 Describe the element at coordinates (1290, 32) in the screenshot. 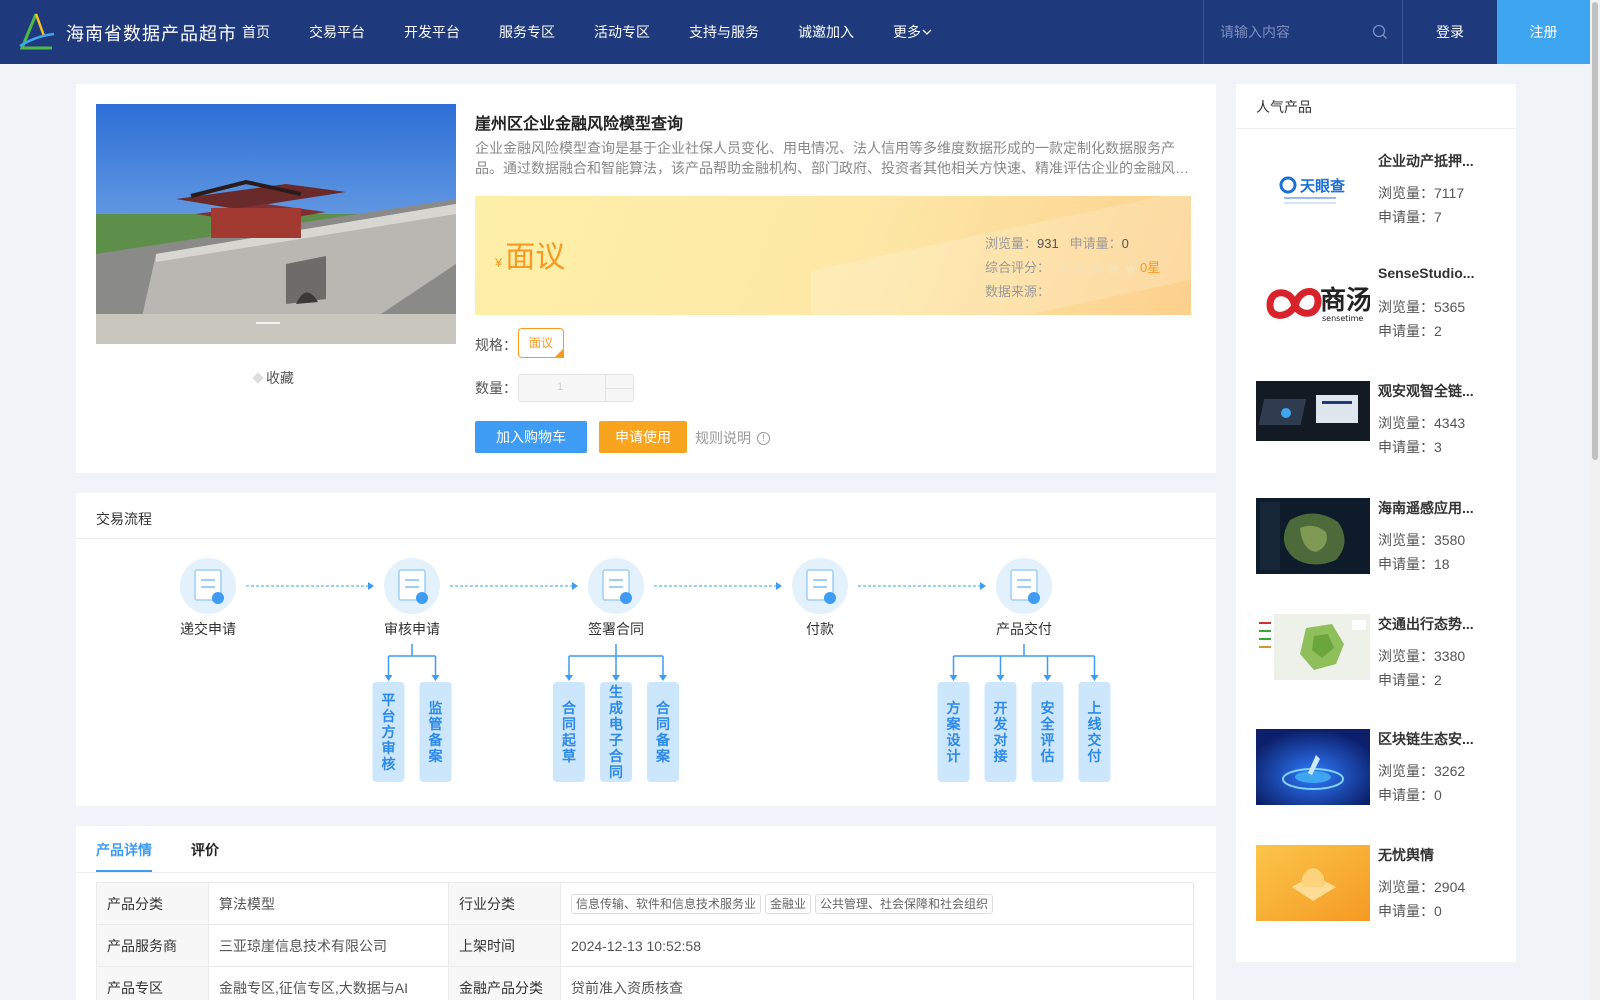

I see `search-input` at that location.